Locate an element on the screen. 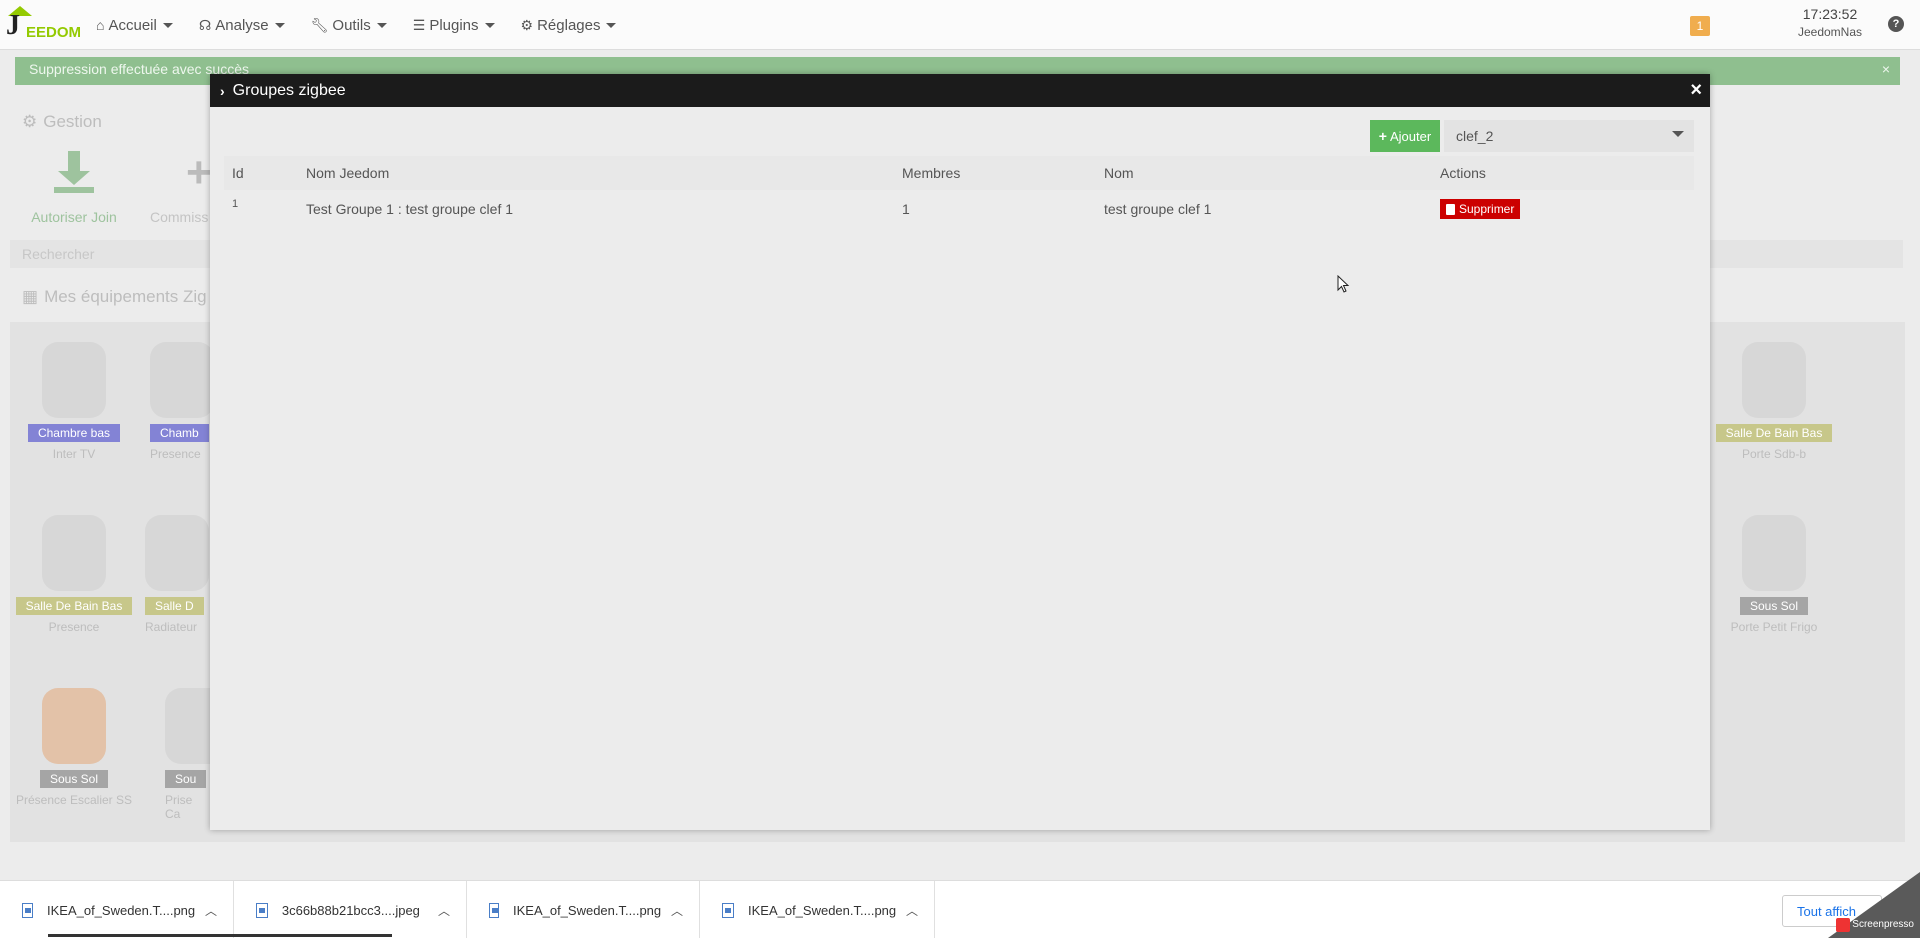 The image size is (1920, 938). message-count-badge: 1 is located at coordinates (1700, 26).